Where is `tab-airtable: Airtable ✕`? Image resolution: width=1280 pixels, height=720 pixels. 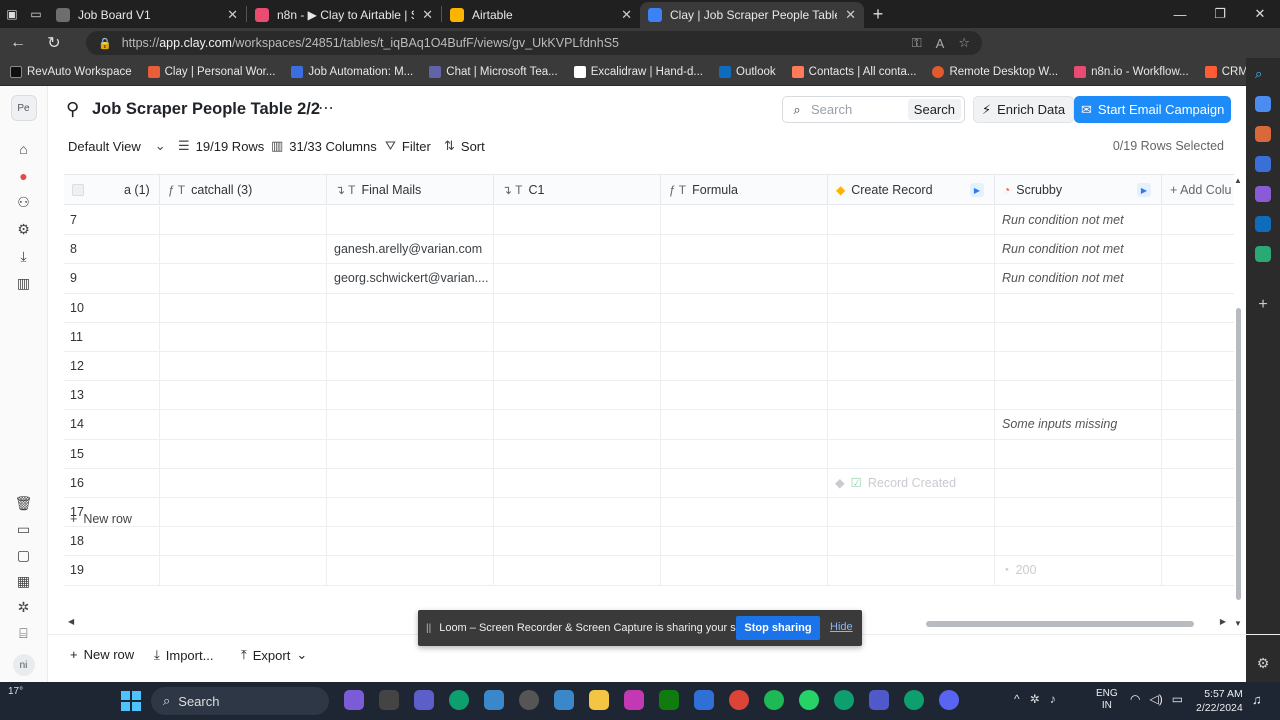
tab-airtable: Airtable ✕ is located at coordinates (541, 15).